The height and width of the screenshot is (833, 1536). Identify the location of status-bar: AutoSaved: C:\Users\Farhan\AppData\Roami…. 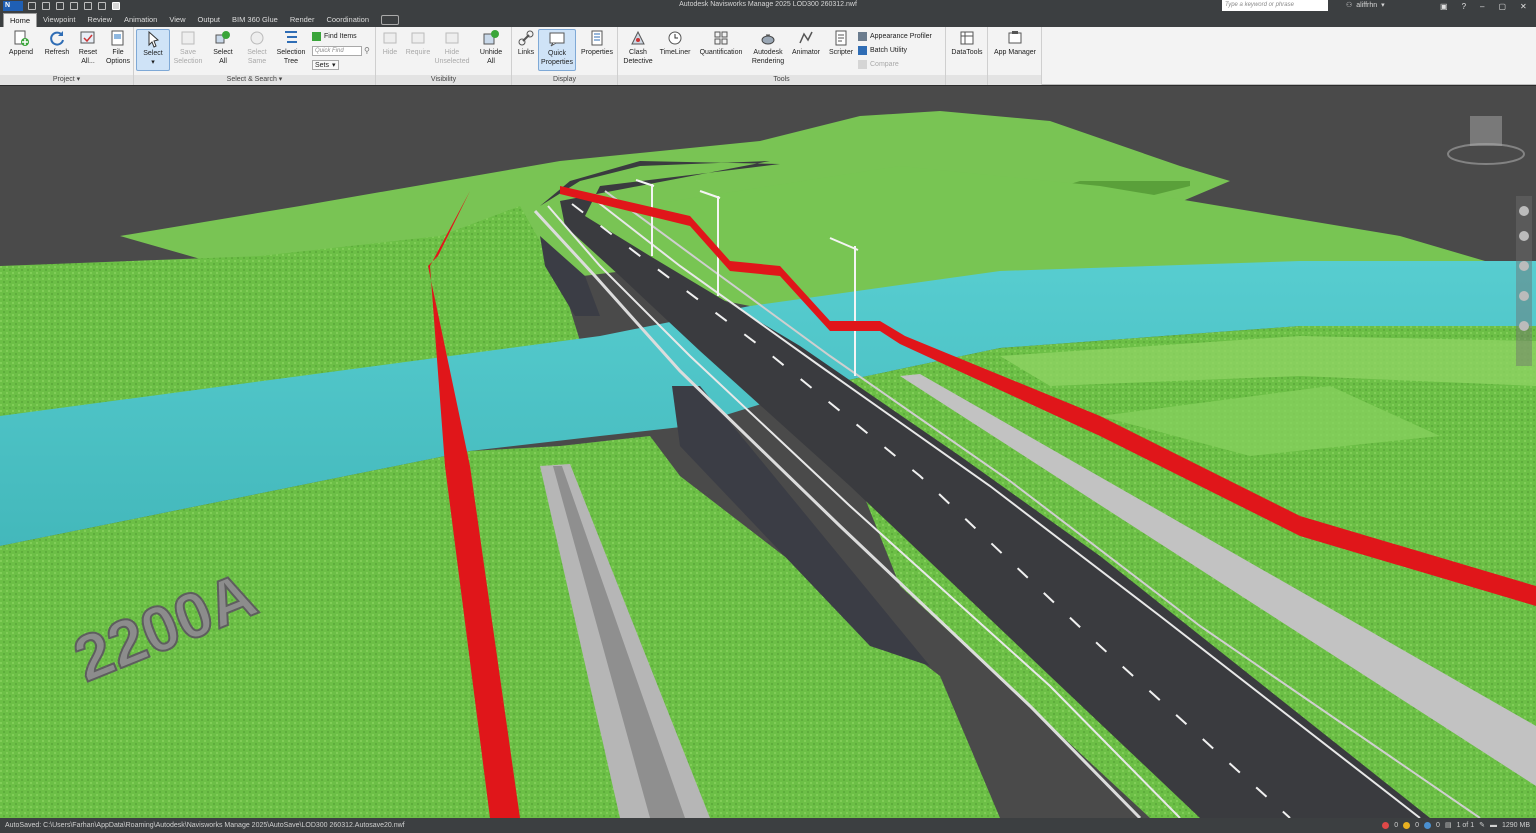
(768, 825).